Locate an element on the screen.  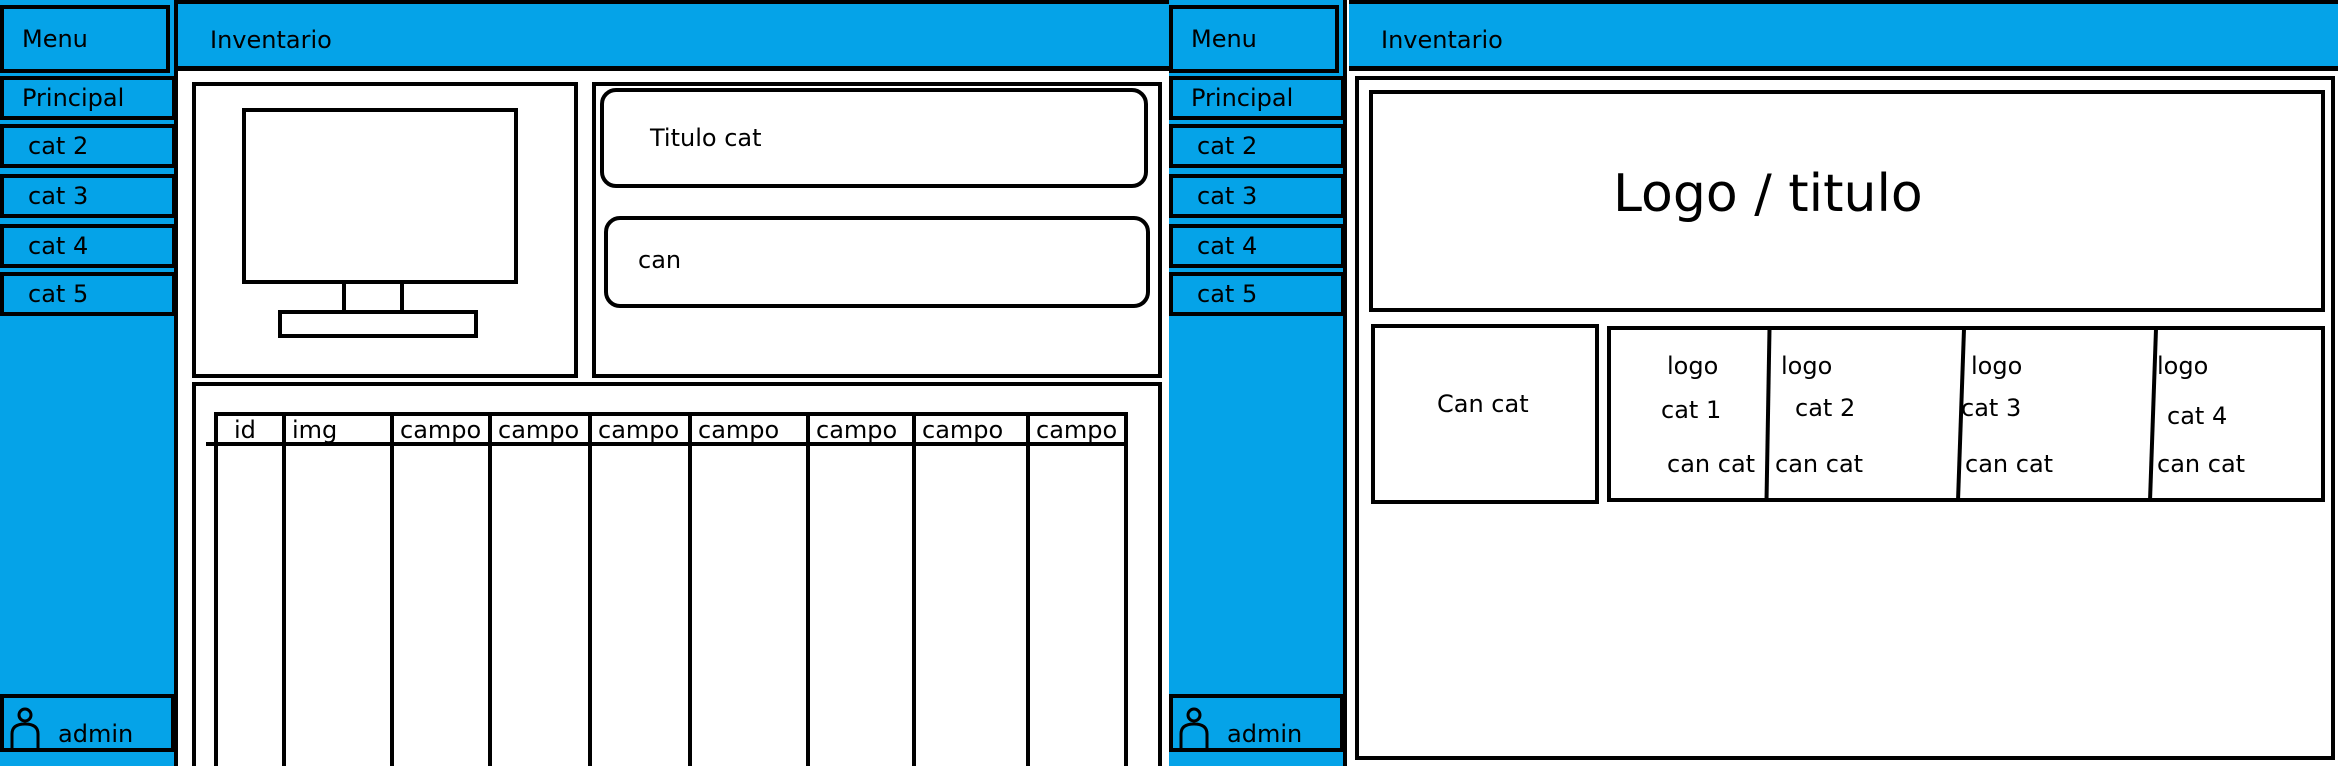
category-name: cat 4 is located at coordinates (2197, 416).